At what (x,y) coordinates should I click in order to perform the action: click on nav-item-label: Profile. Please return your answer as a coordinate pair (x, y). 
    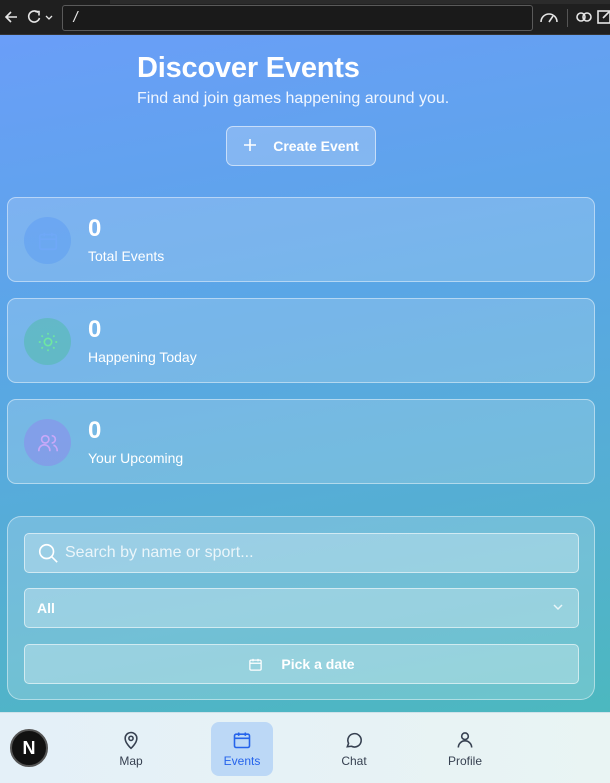
    Looking at the image, I should click on (464, 761).